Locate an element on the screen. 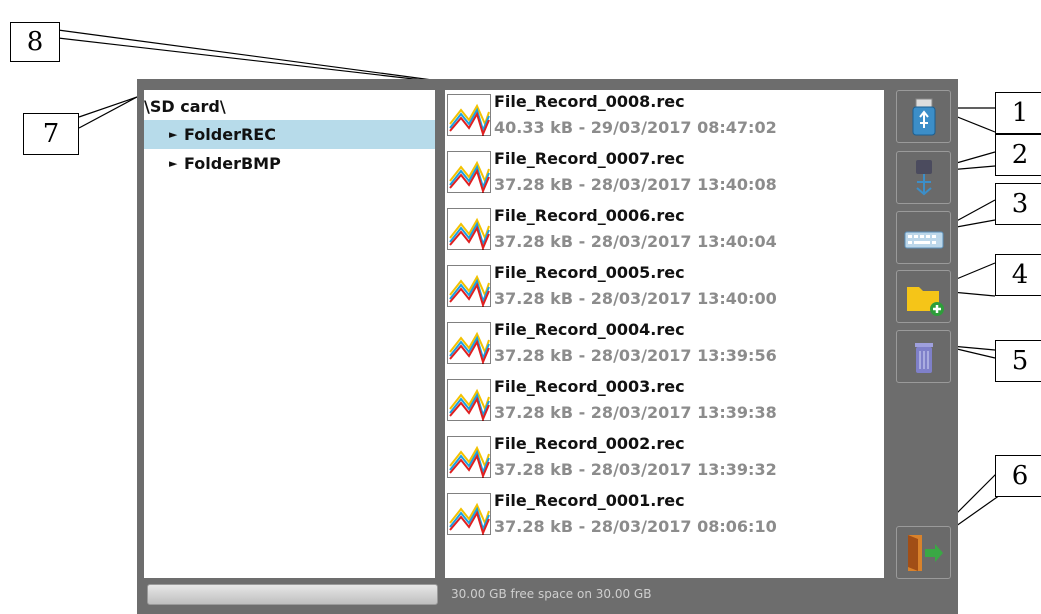  tree-root-label: \SD card\ is located at coordinates (185, 107).